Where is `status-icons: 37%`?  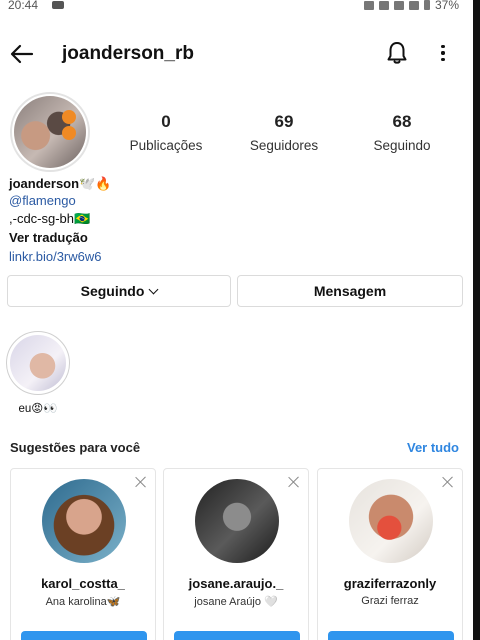
status-icons: 37% is located at coordinates (411, 6).